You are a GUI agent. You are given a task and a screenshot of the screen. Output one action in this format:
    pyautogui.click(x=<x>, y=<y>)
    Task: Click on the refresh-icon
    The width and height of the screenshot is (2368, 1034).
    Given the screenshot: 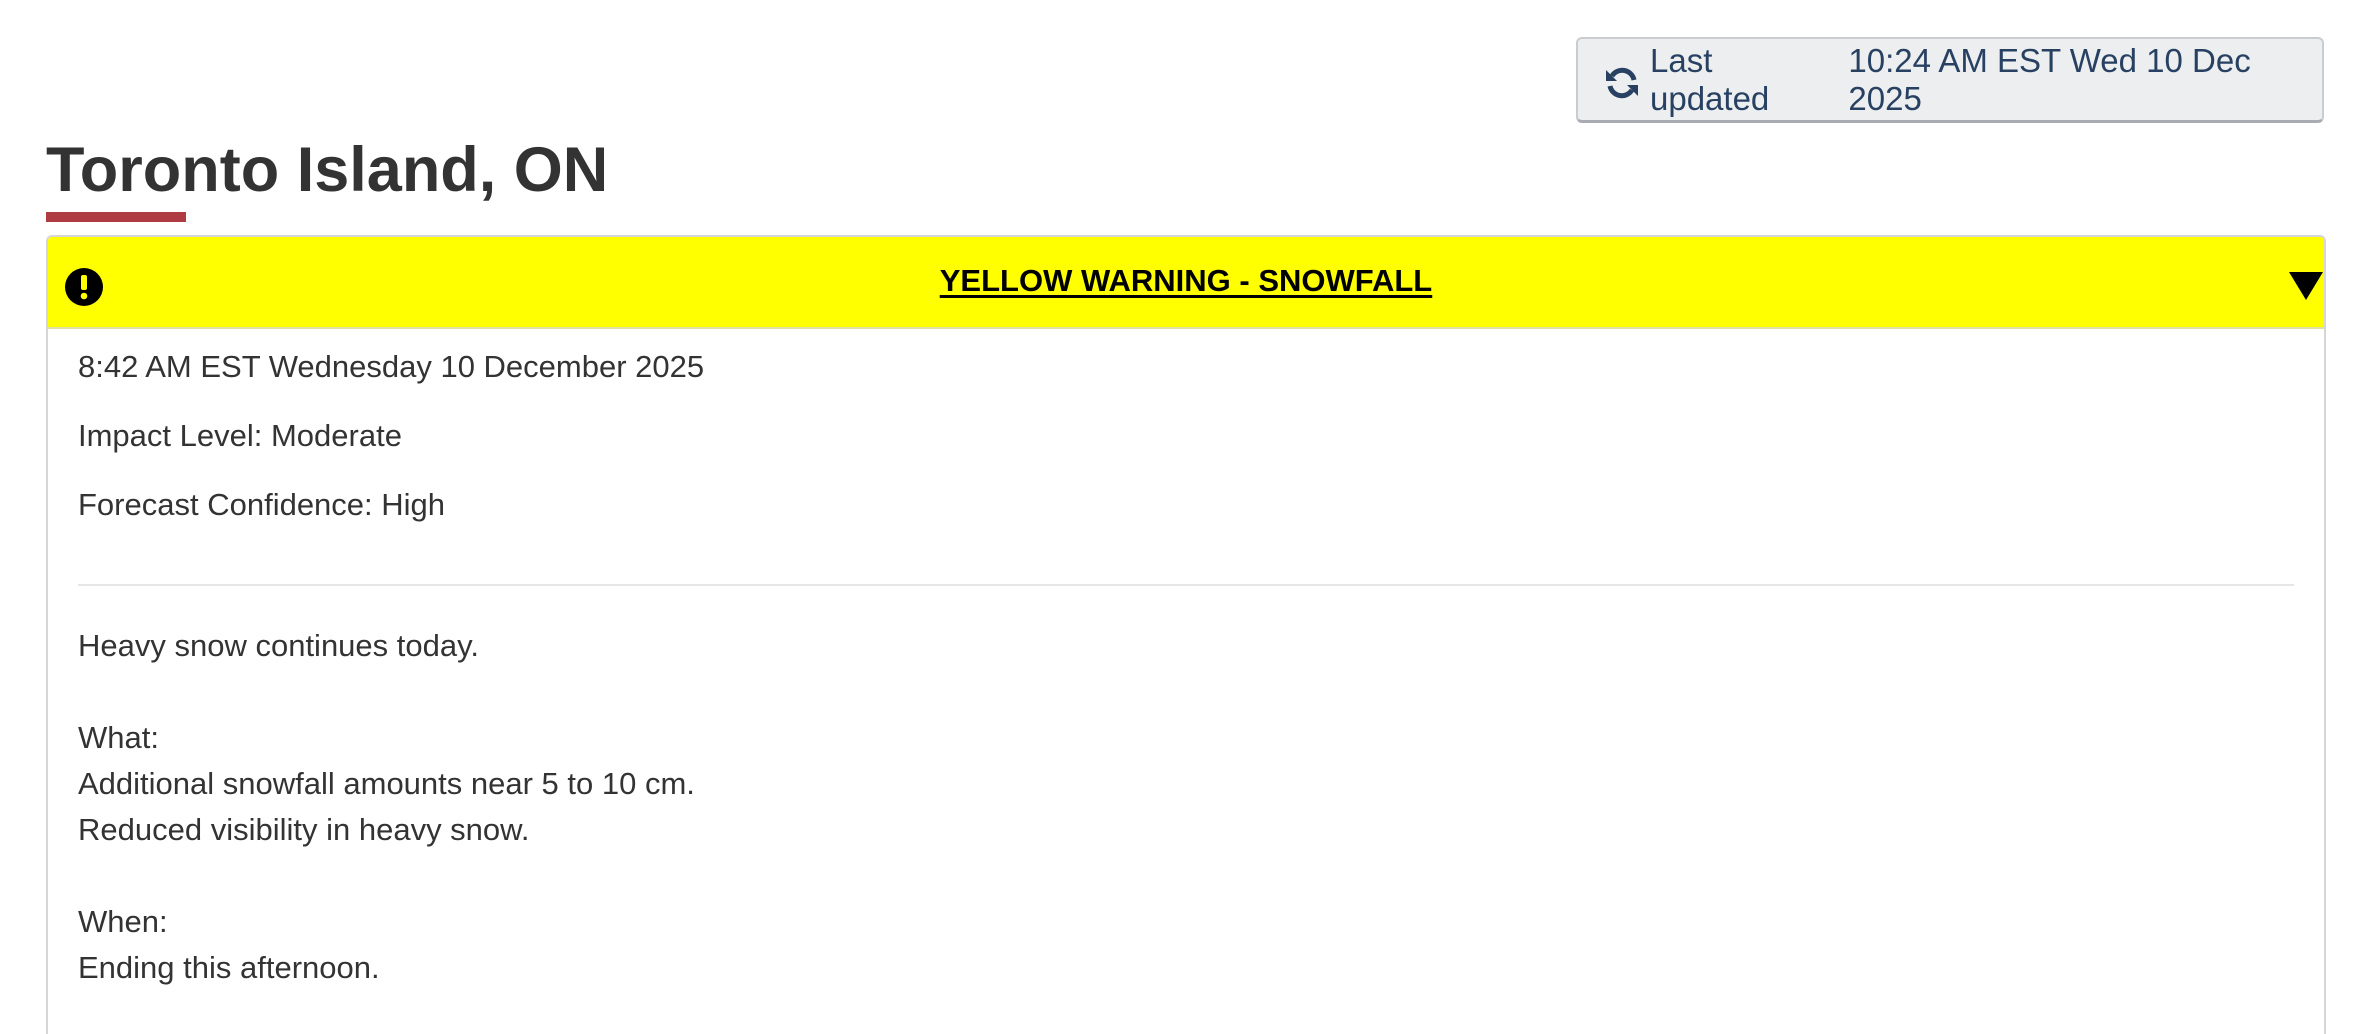 What is the action you would take?
    pyautogui.click(x=1622, y=83)
    